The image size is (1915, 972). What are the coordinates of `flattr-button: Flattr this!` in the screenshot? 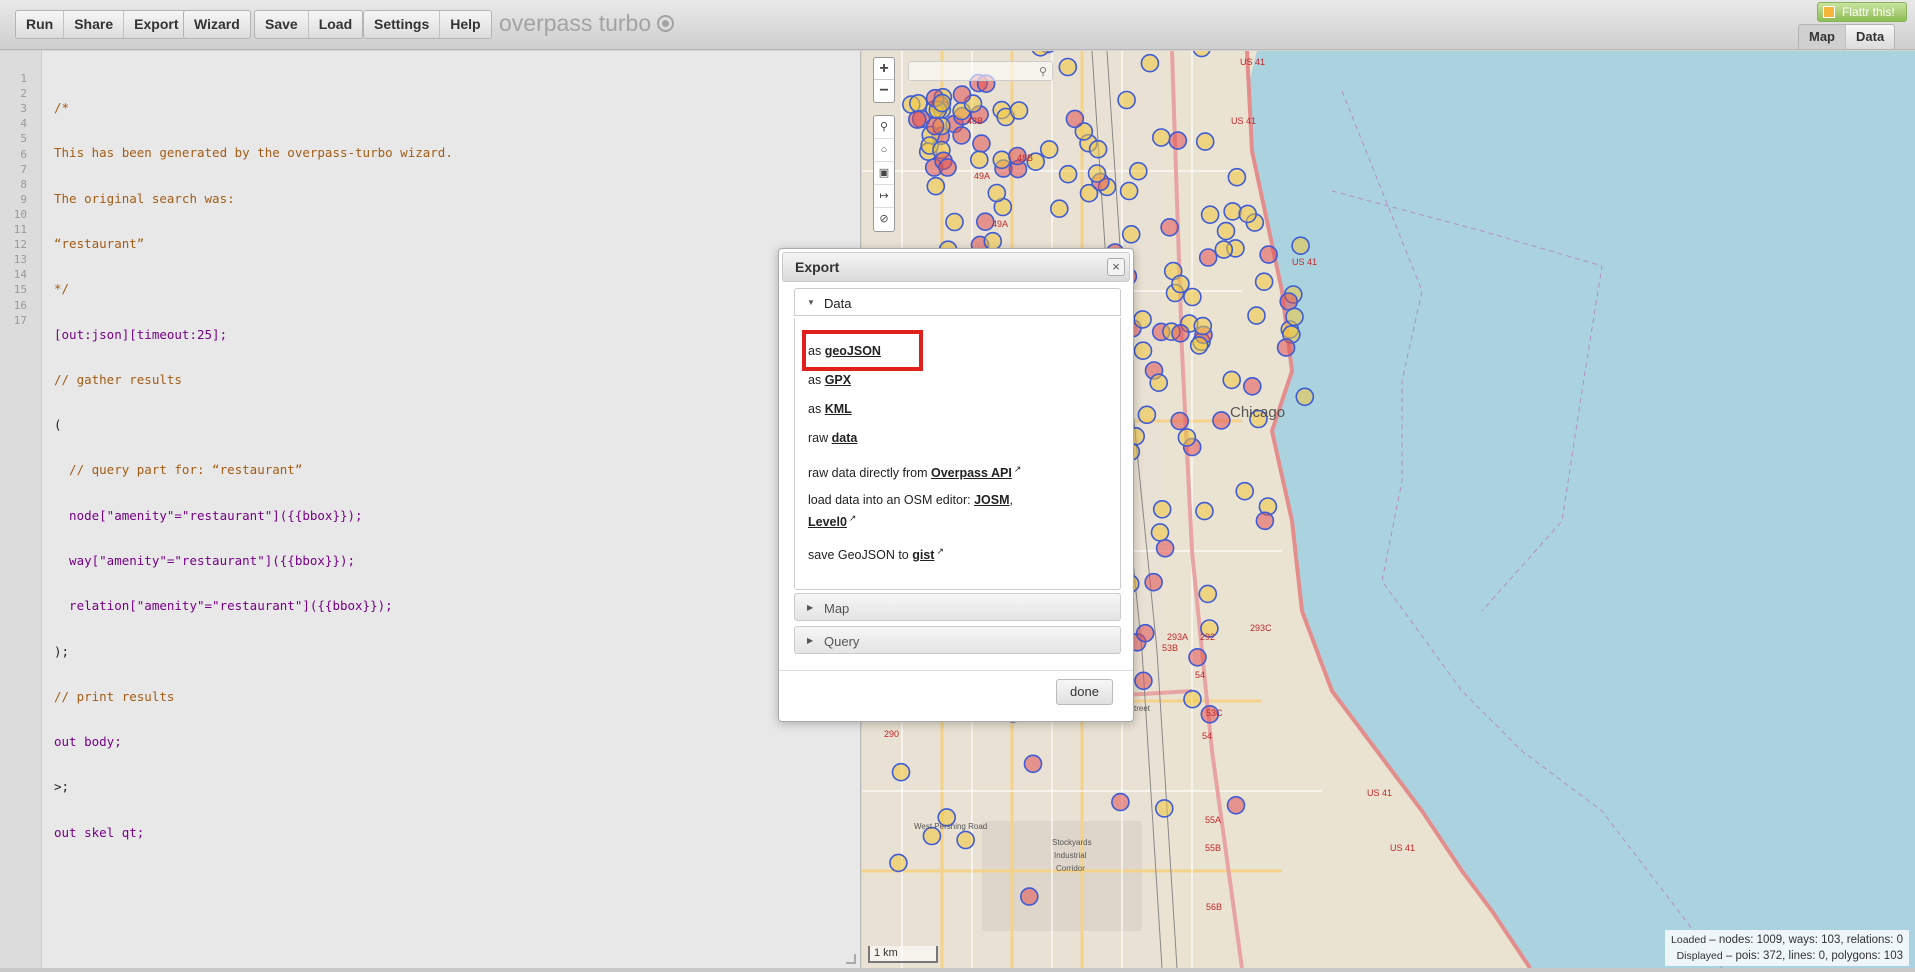 It's located at (1862, 12).